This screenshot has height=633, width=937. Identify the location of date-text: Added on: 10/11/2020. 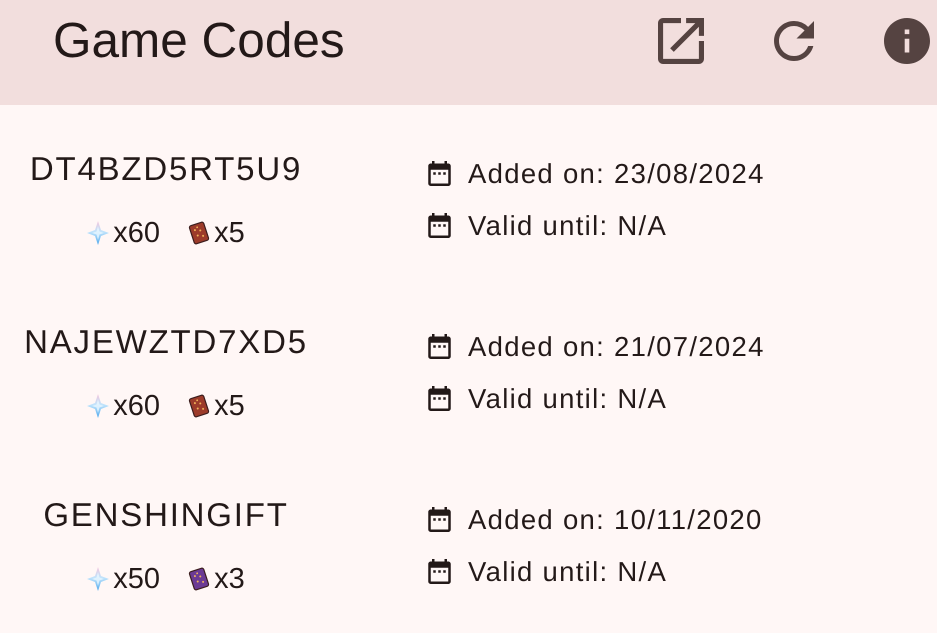
(615, 519).